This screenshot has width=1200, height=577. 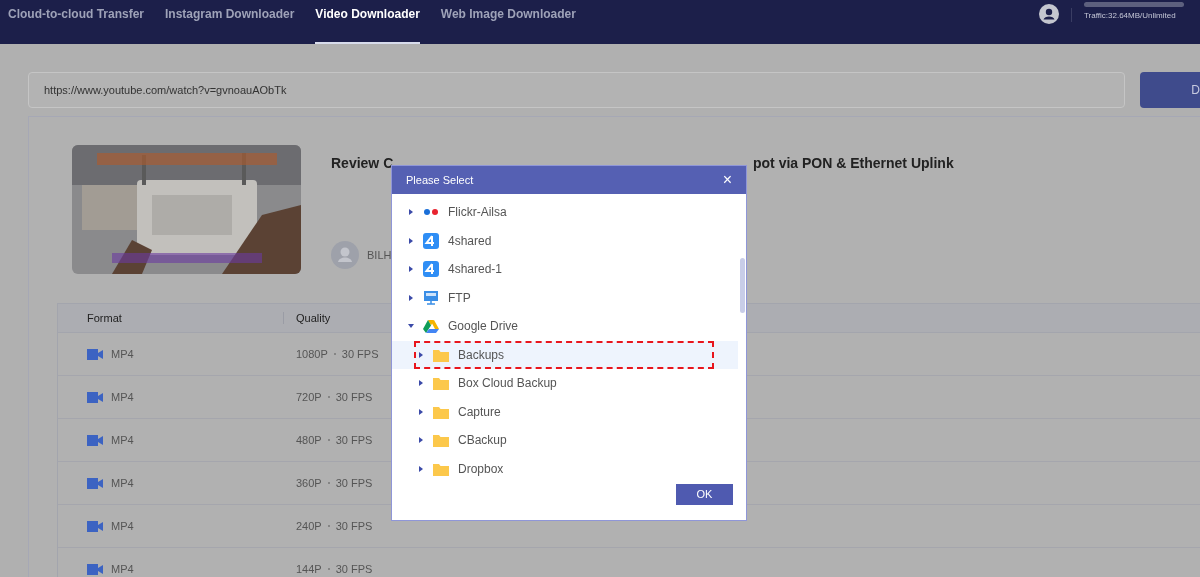 What do you see at coordinates (470, 241) in the screenshot?
I see `tree-item-label: 4shared` at bounding box center [470, 241].